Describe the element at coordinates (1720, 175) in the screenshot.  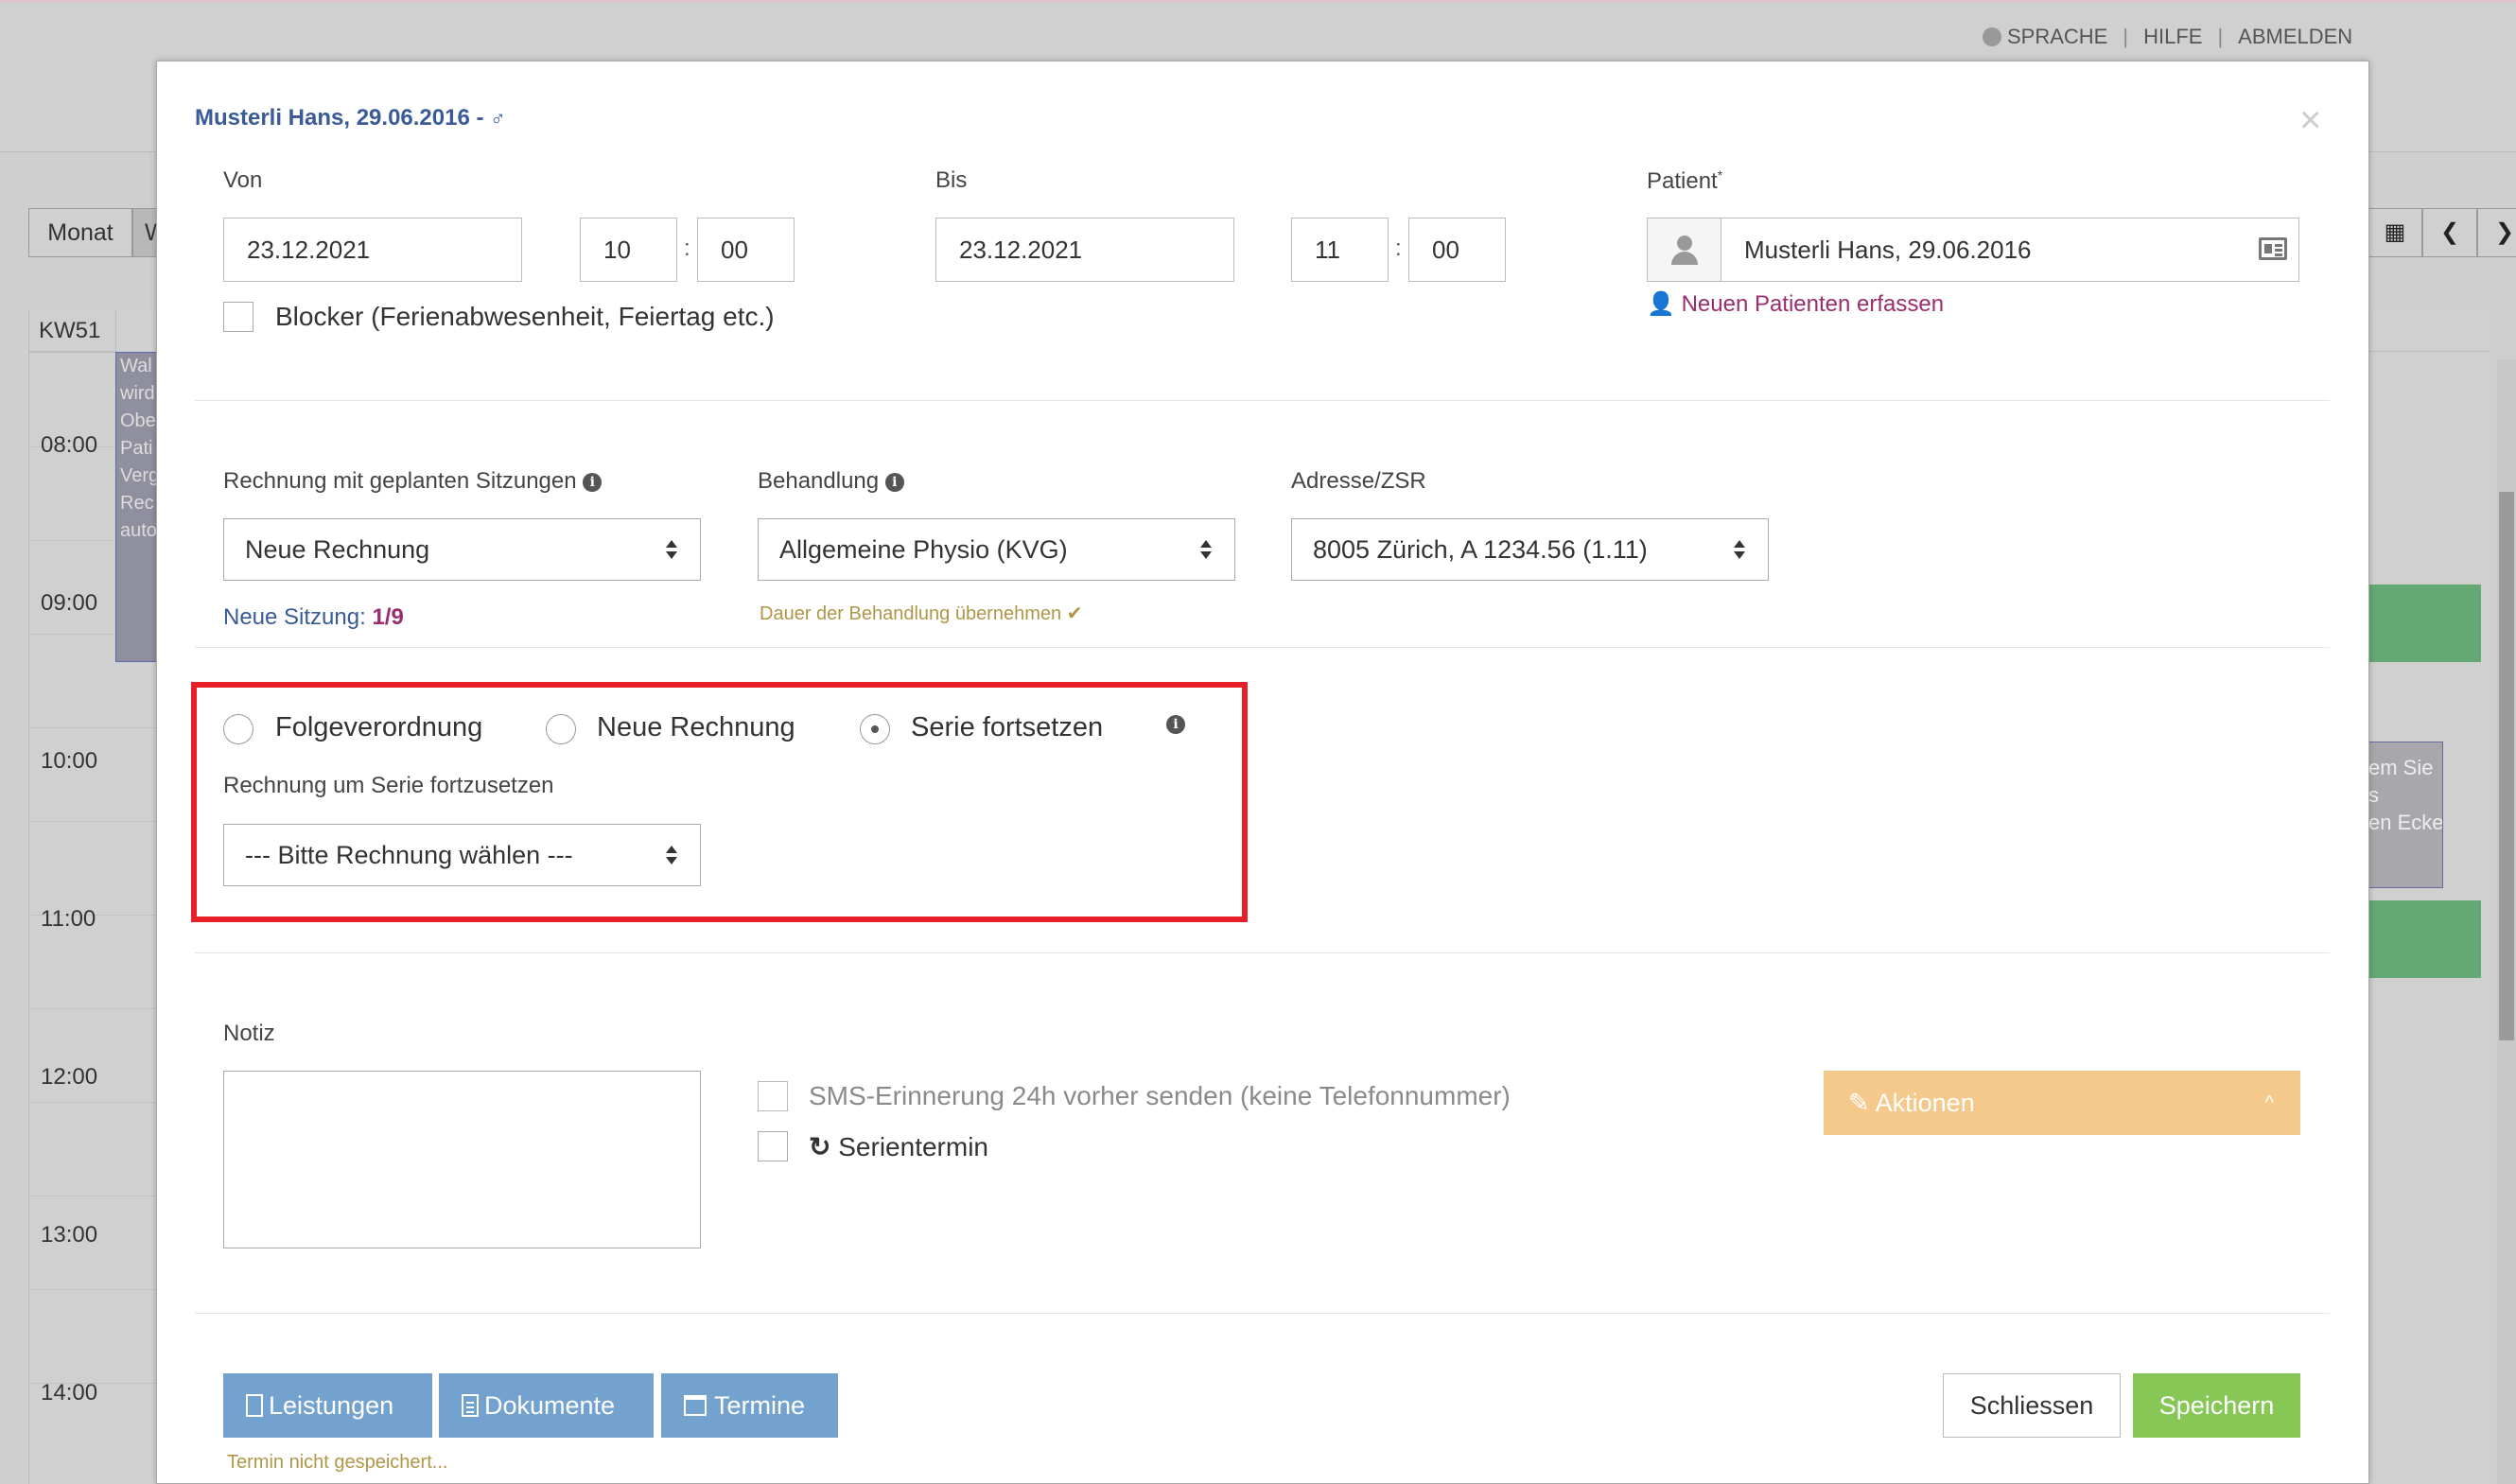
I see `required-marker: *` at that location.